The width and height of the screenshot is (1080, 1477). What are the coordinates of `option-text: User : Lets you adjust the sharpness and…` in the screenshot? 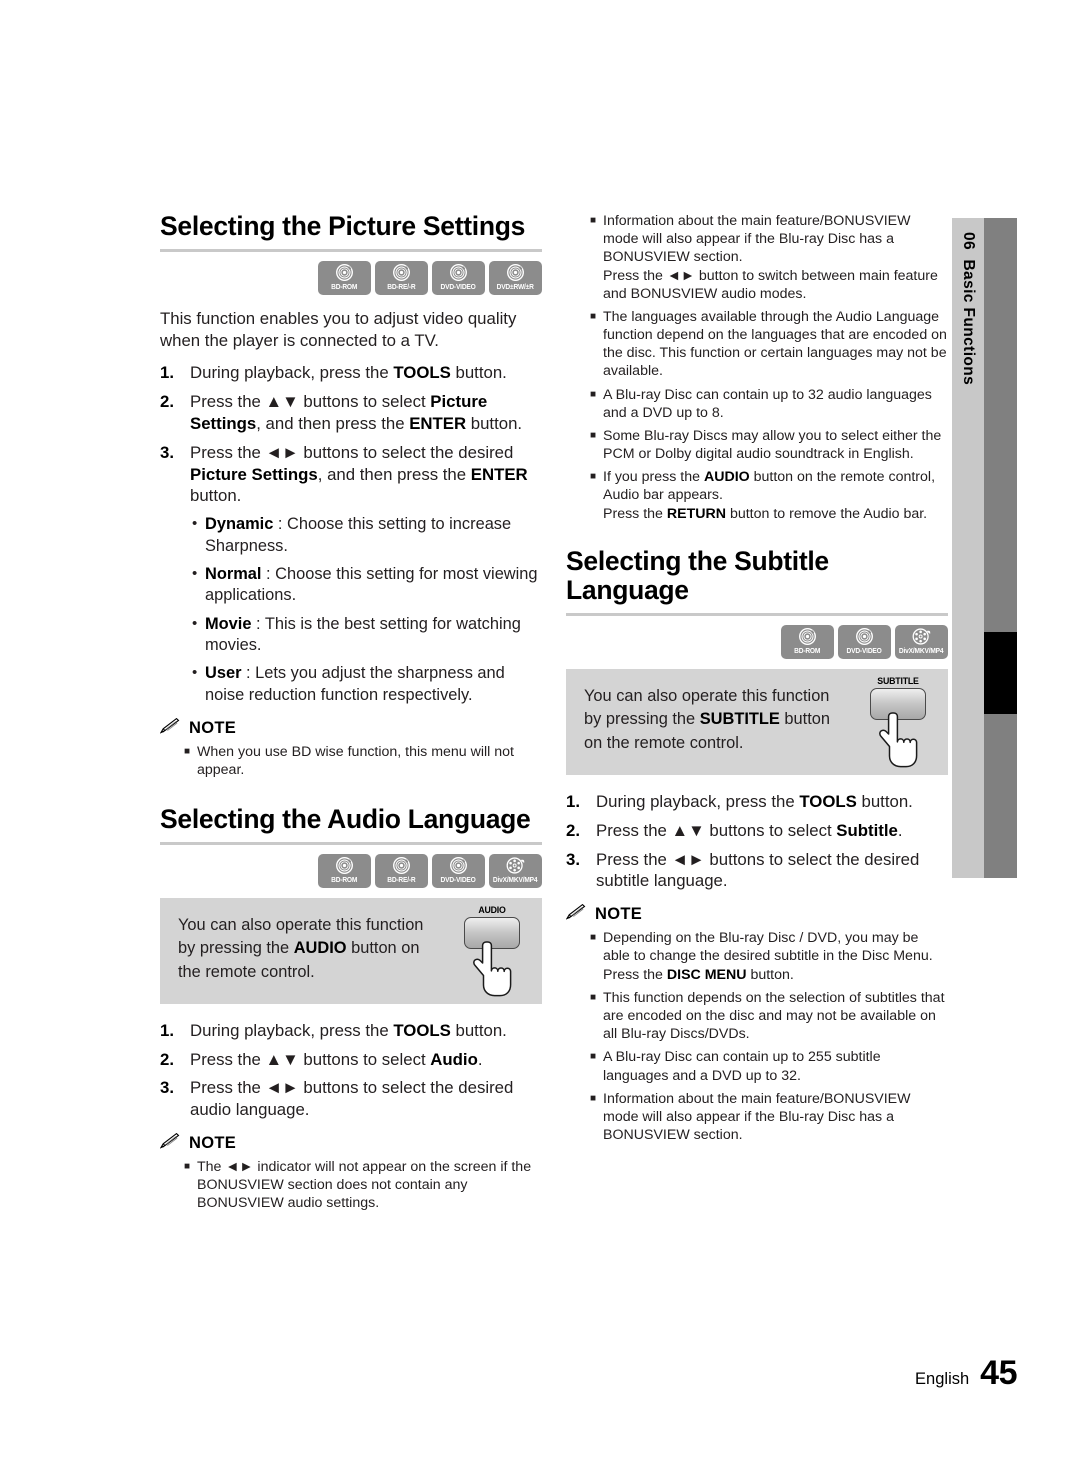 It's located at (355, 684).